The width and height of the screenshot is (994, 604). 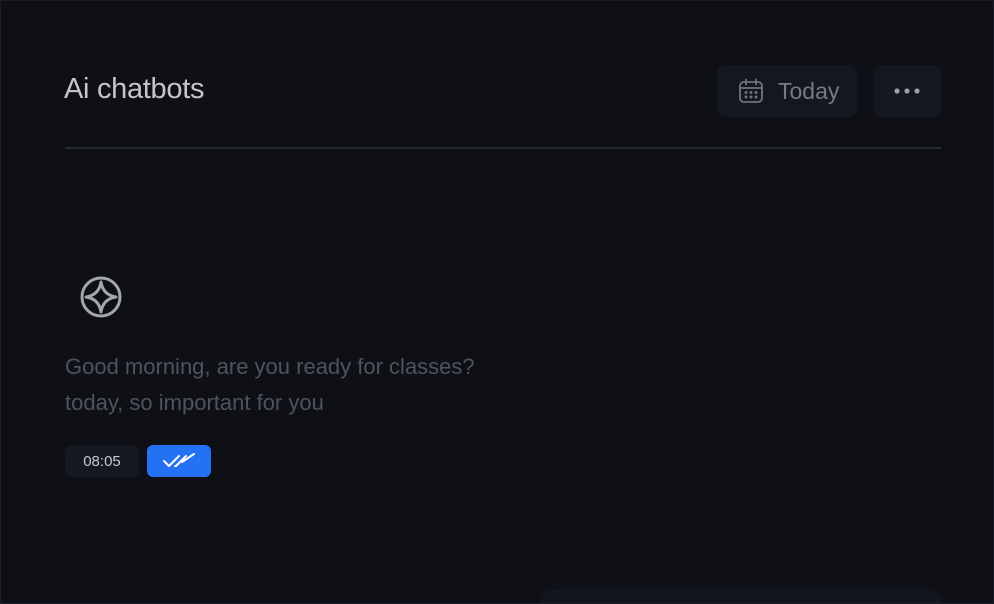 I want to click on calendar-icon, so click(x=751, y=90).